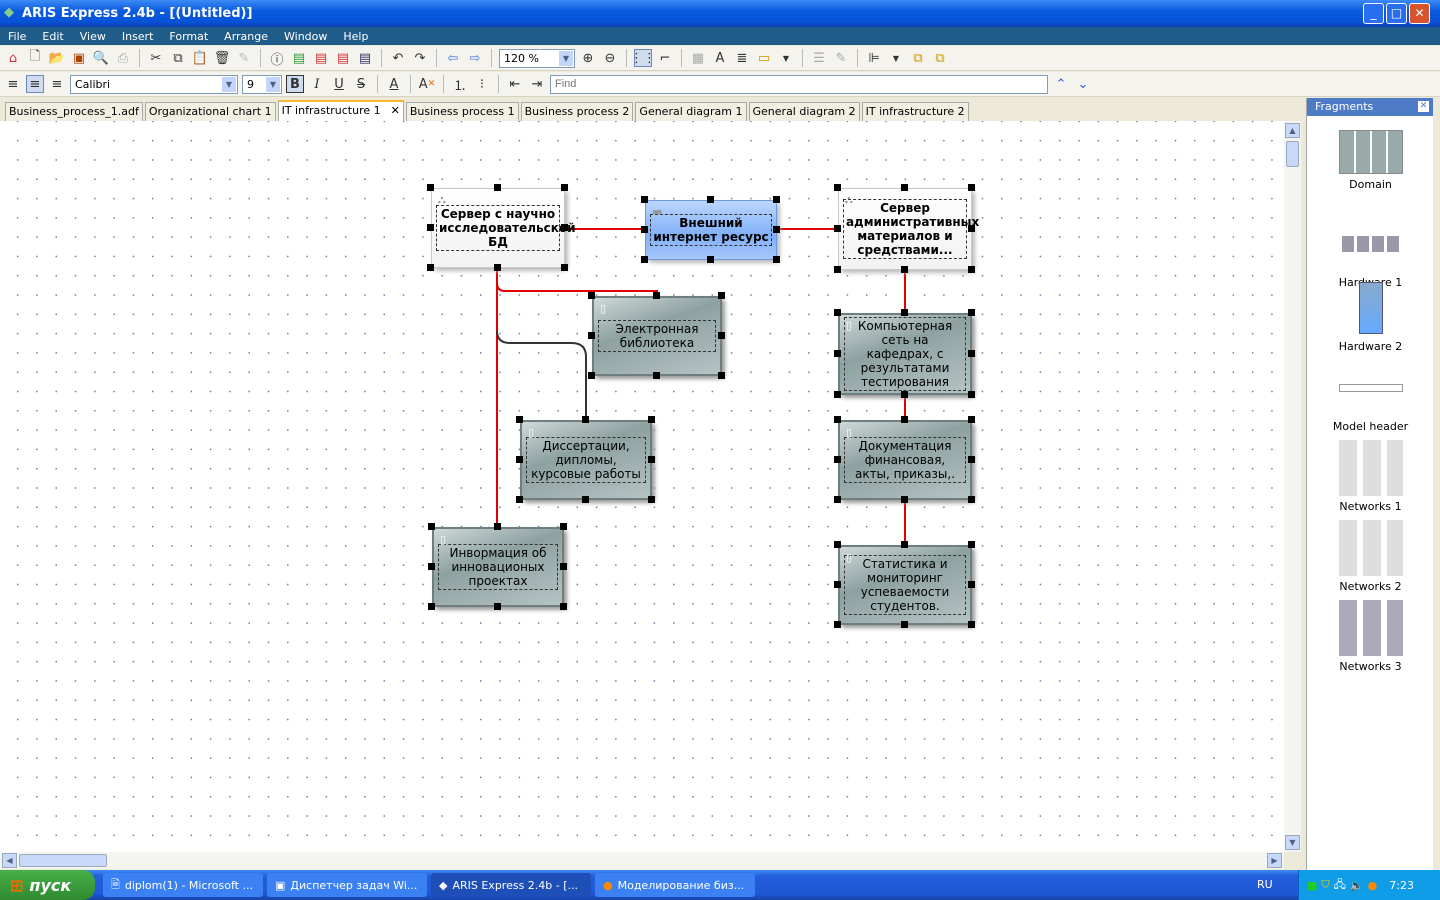 The height and width of the screenshot is (900, 1440). What do you see at coordinates (1370, 252) in the screenshot?
I see `fragment-hardware-1: Hardware 1` at bounding box center [1370, 252].